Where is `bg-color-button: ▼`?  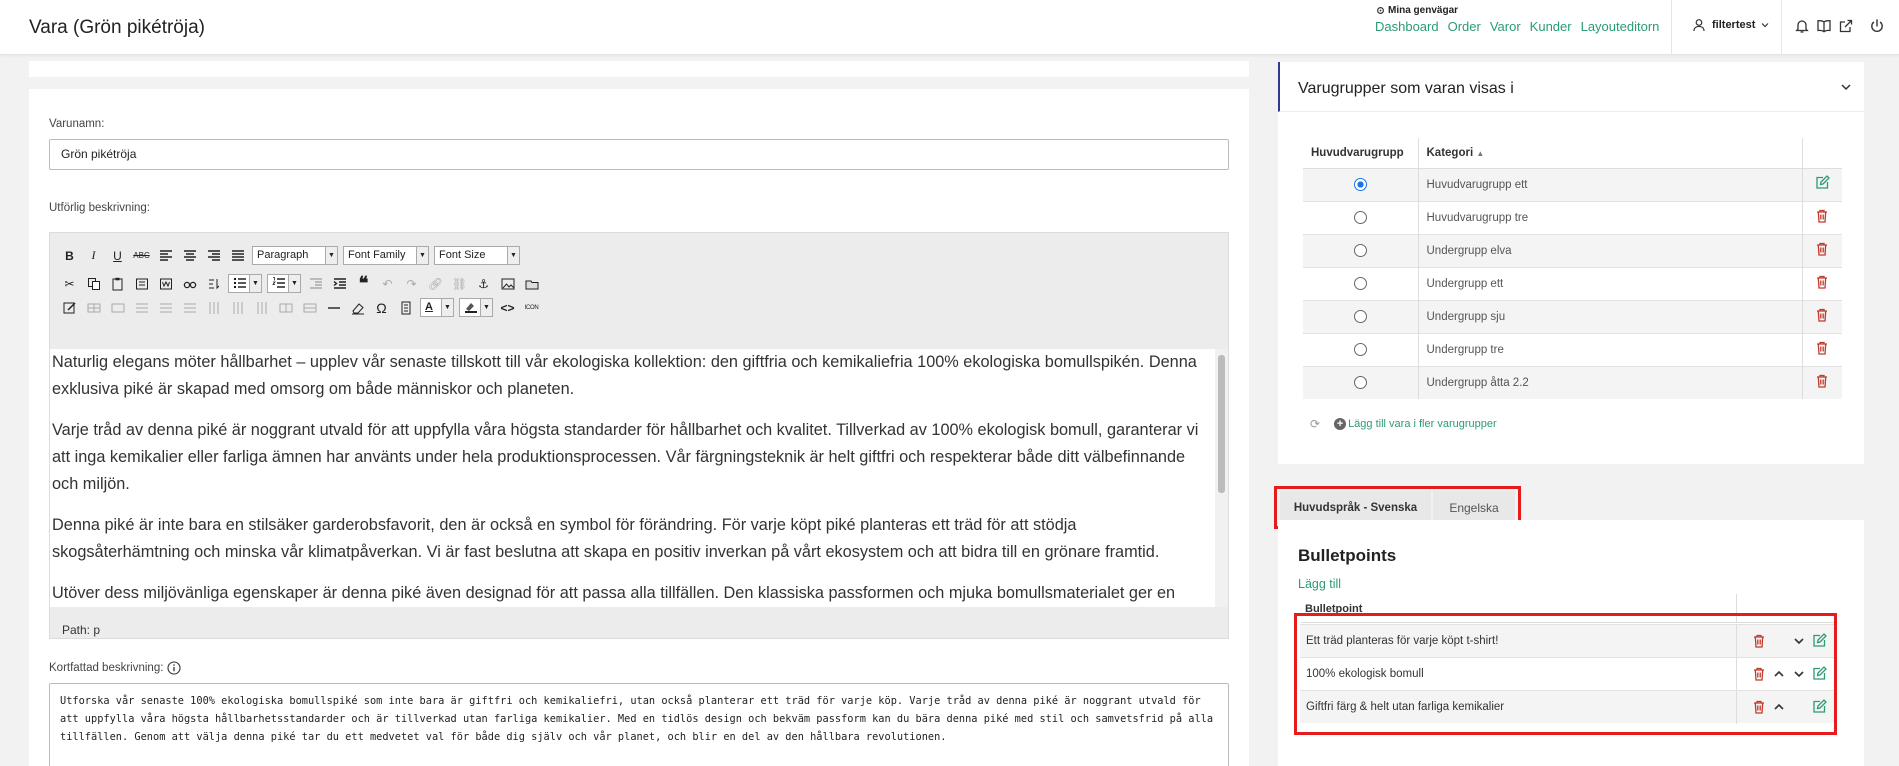 bg-color-button: ▼ is located at coordinates (476, 307).